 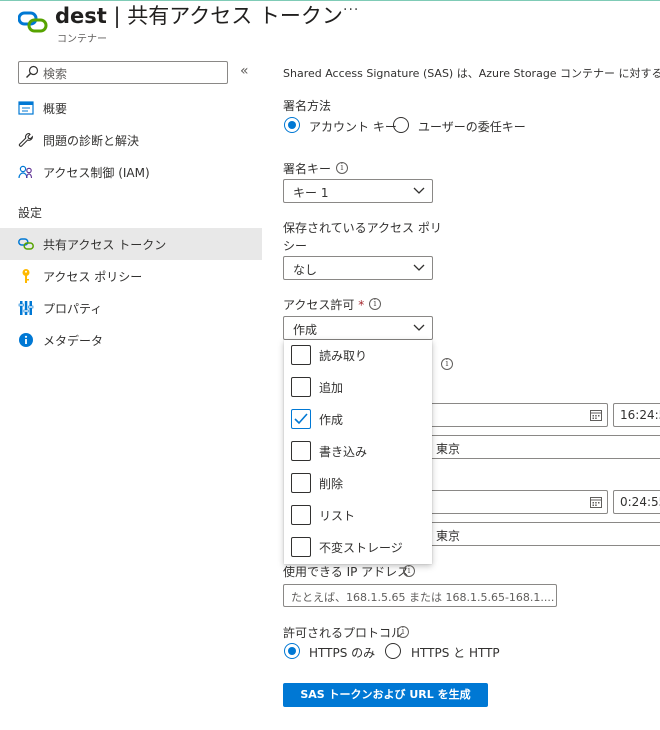 What do you see at coordinates (346, 572) in the screenshot?
I see `allowed-ip-label: 使用できる IP アドレス` at bounding box center [346, 572].